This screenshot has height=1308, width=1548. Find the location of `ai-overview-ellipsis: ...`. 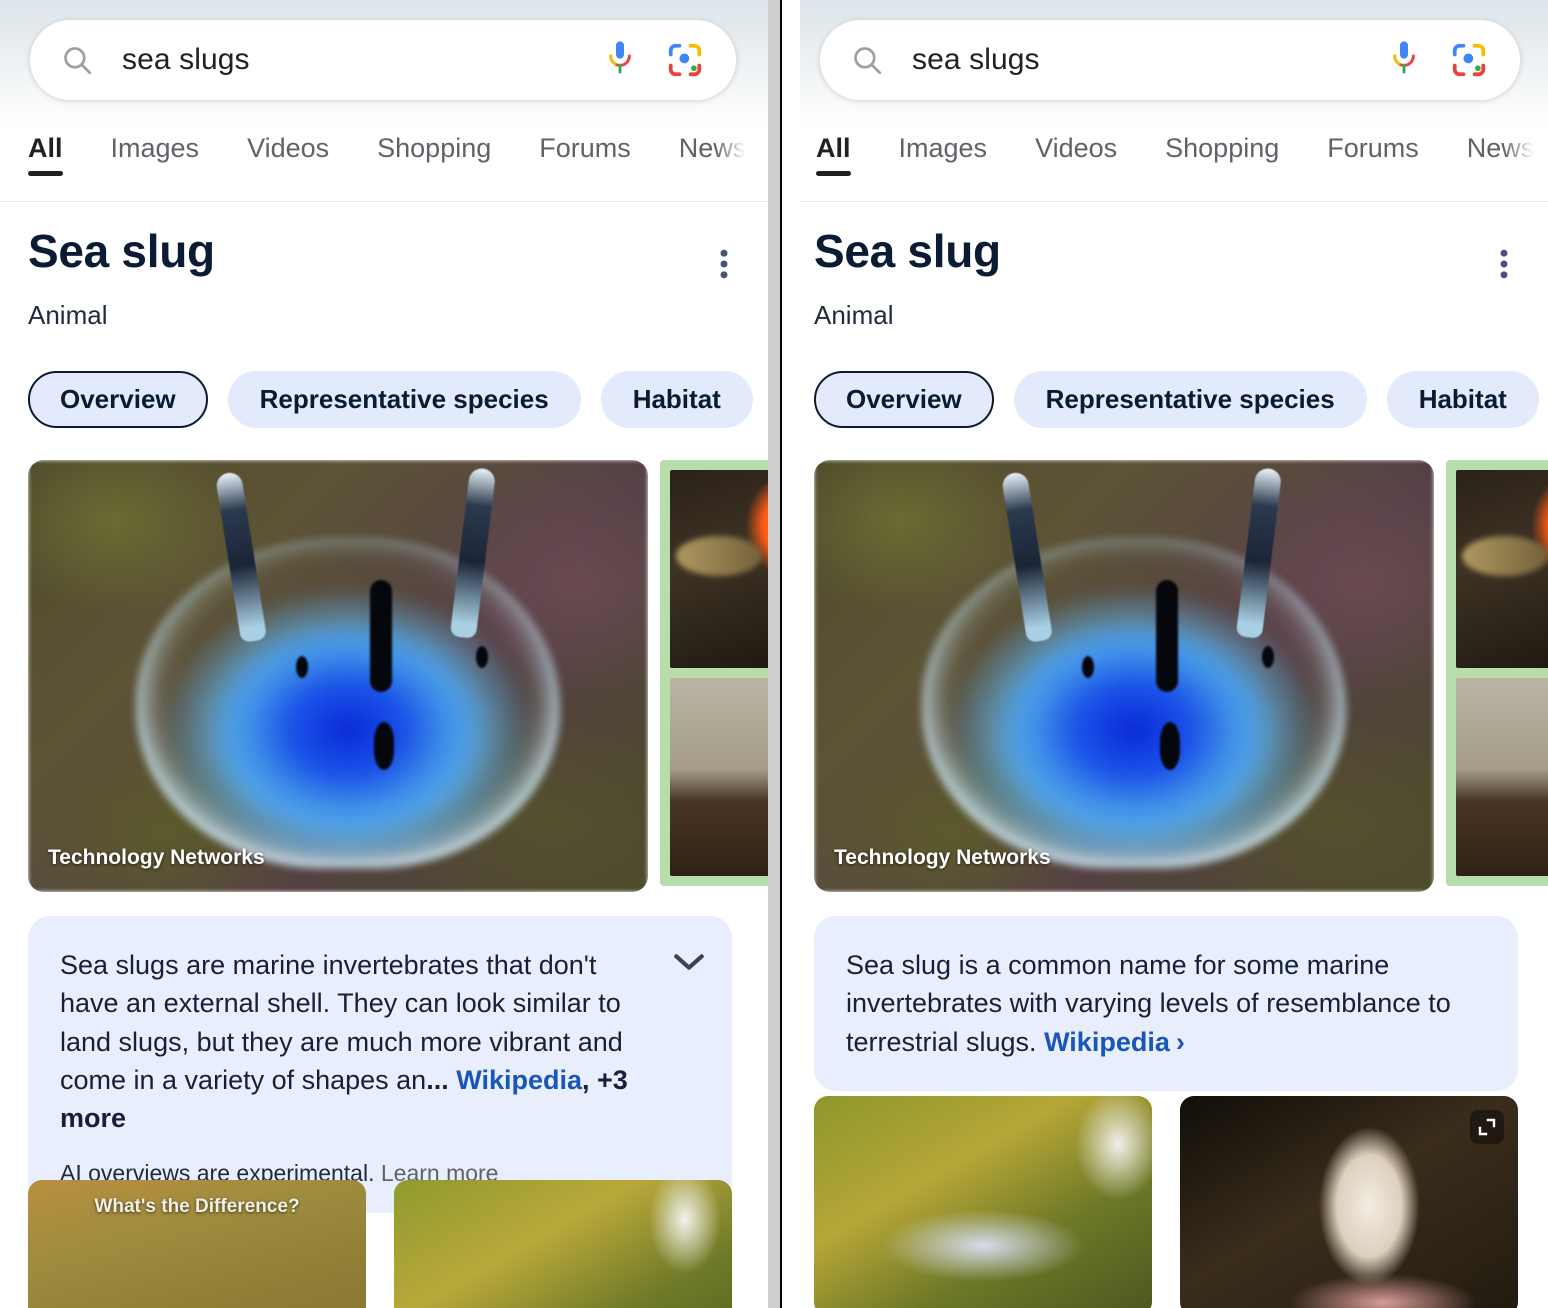

ai-overview-ellipsis: ... is located at coordinates (437, 1079).